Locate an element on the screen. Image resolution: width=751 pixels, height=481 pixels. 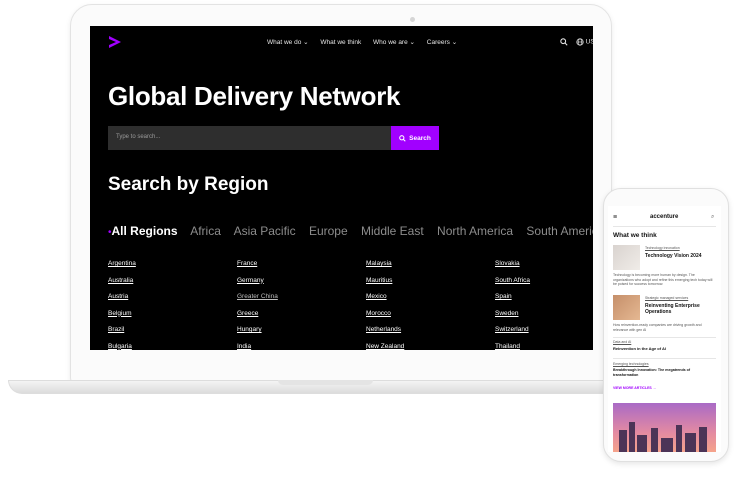
country-link: Australia is located at coordinates (120, 280).